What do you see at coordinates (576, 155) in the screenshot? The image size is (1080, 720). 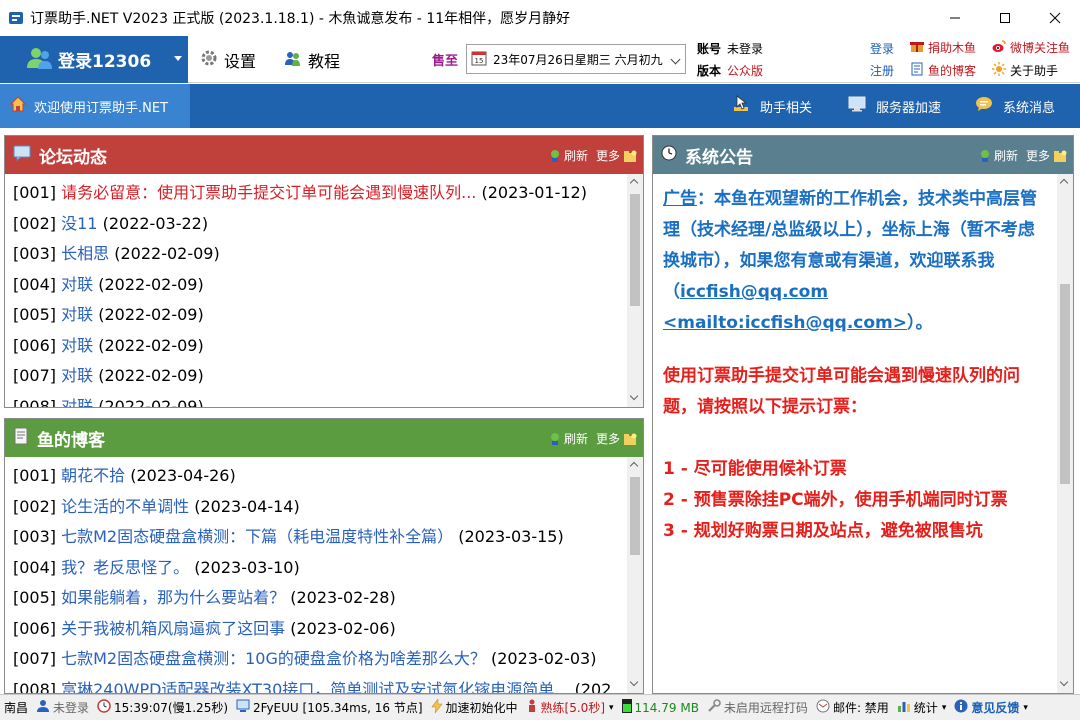 I see `forum-refresh-button: 刷新` at bounding box center [576, 155].